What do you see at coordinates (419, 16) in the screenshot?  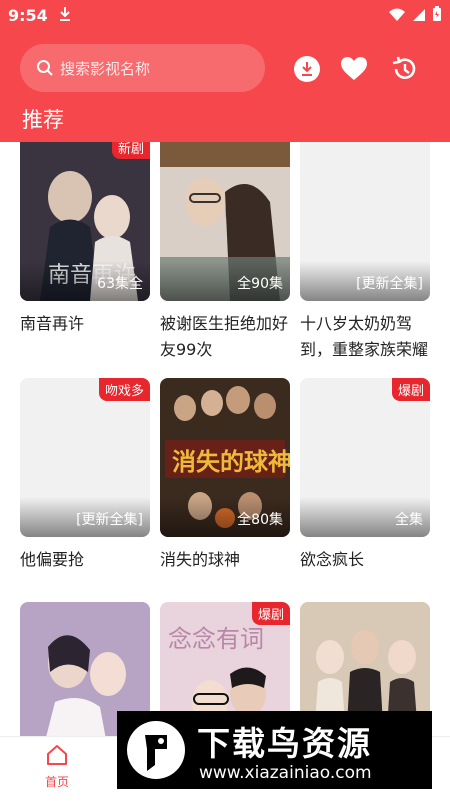 I see `signal-icon` at bounding box center [419, 16].